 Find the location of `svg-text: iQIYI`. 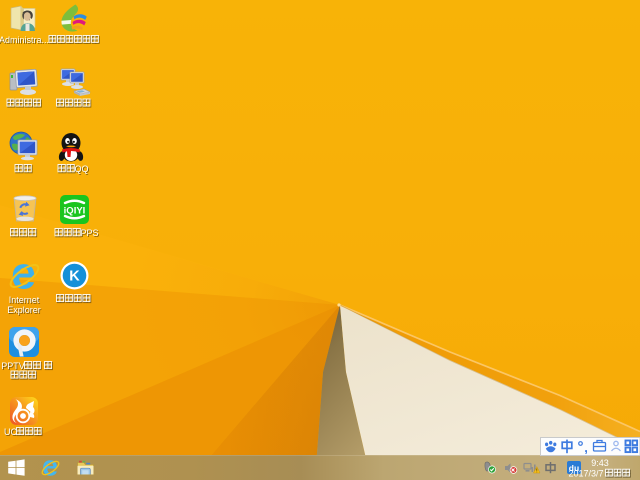

svg-text: iQIYI is located at coordinates (75, 211).